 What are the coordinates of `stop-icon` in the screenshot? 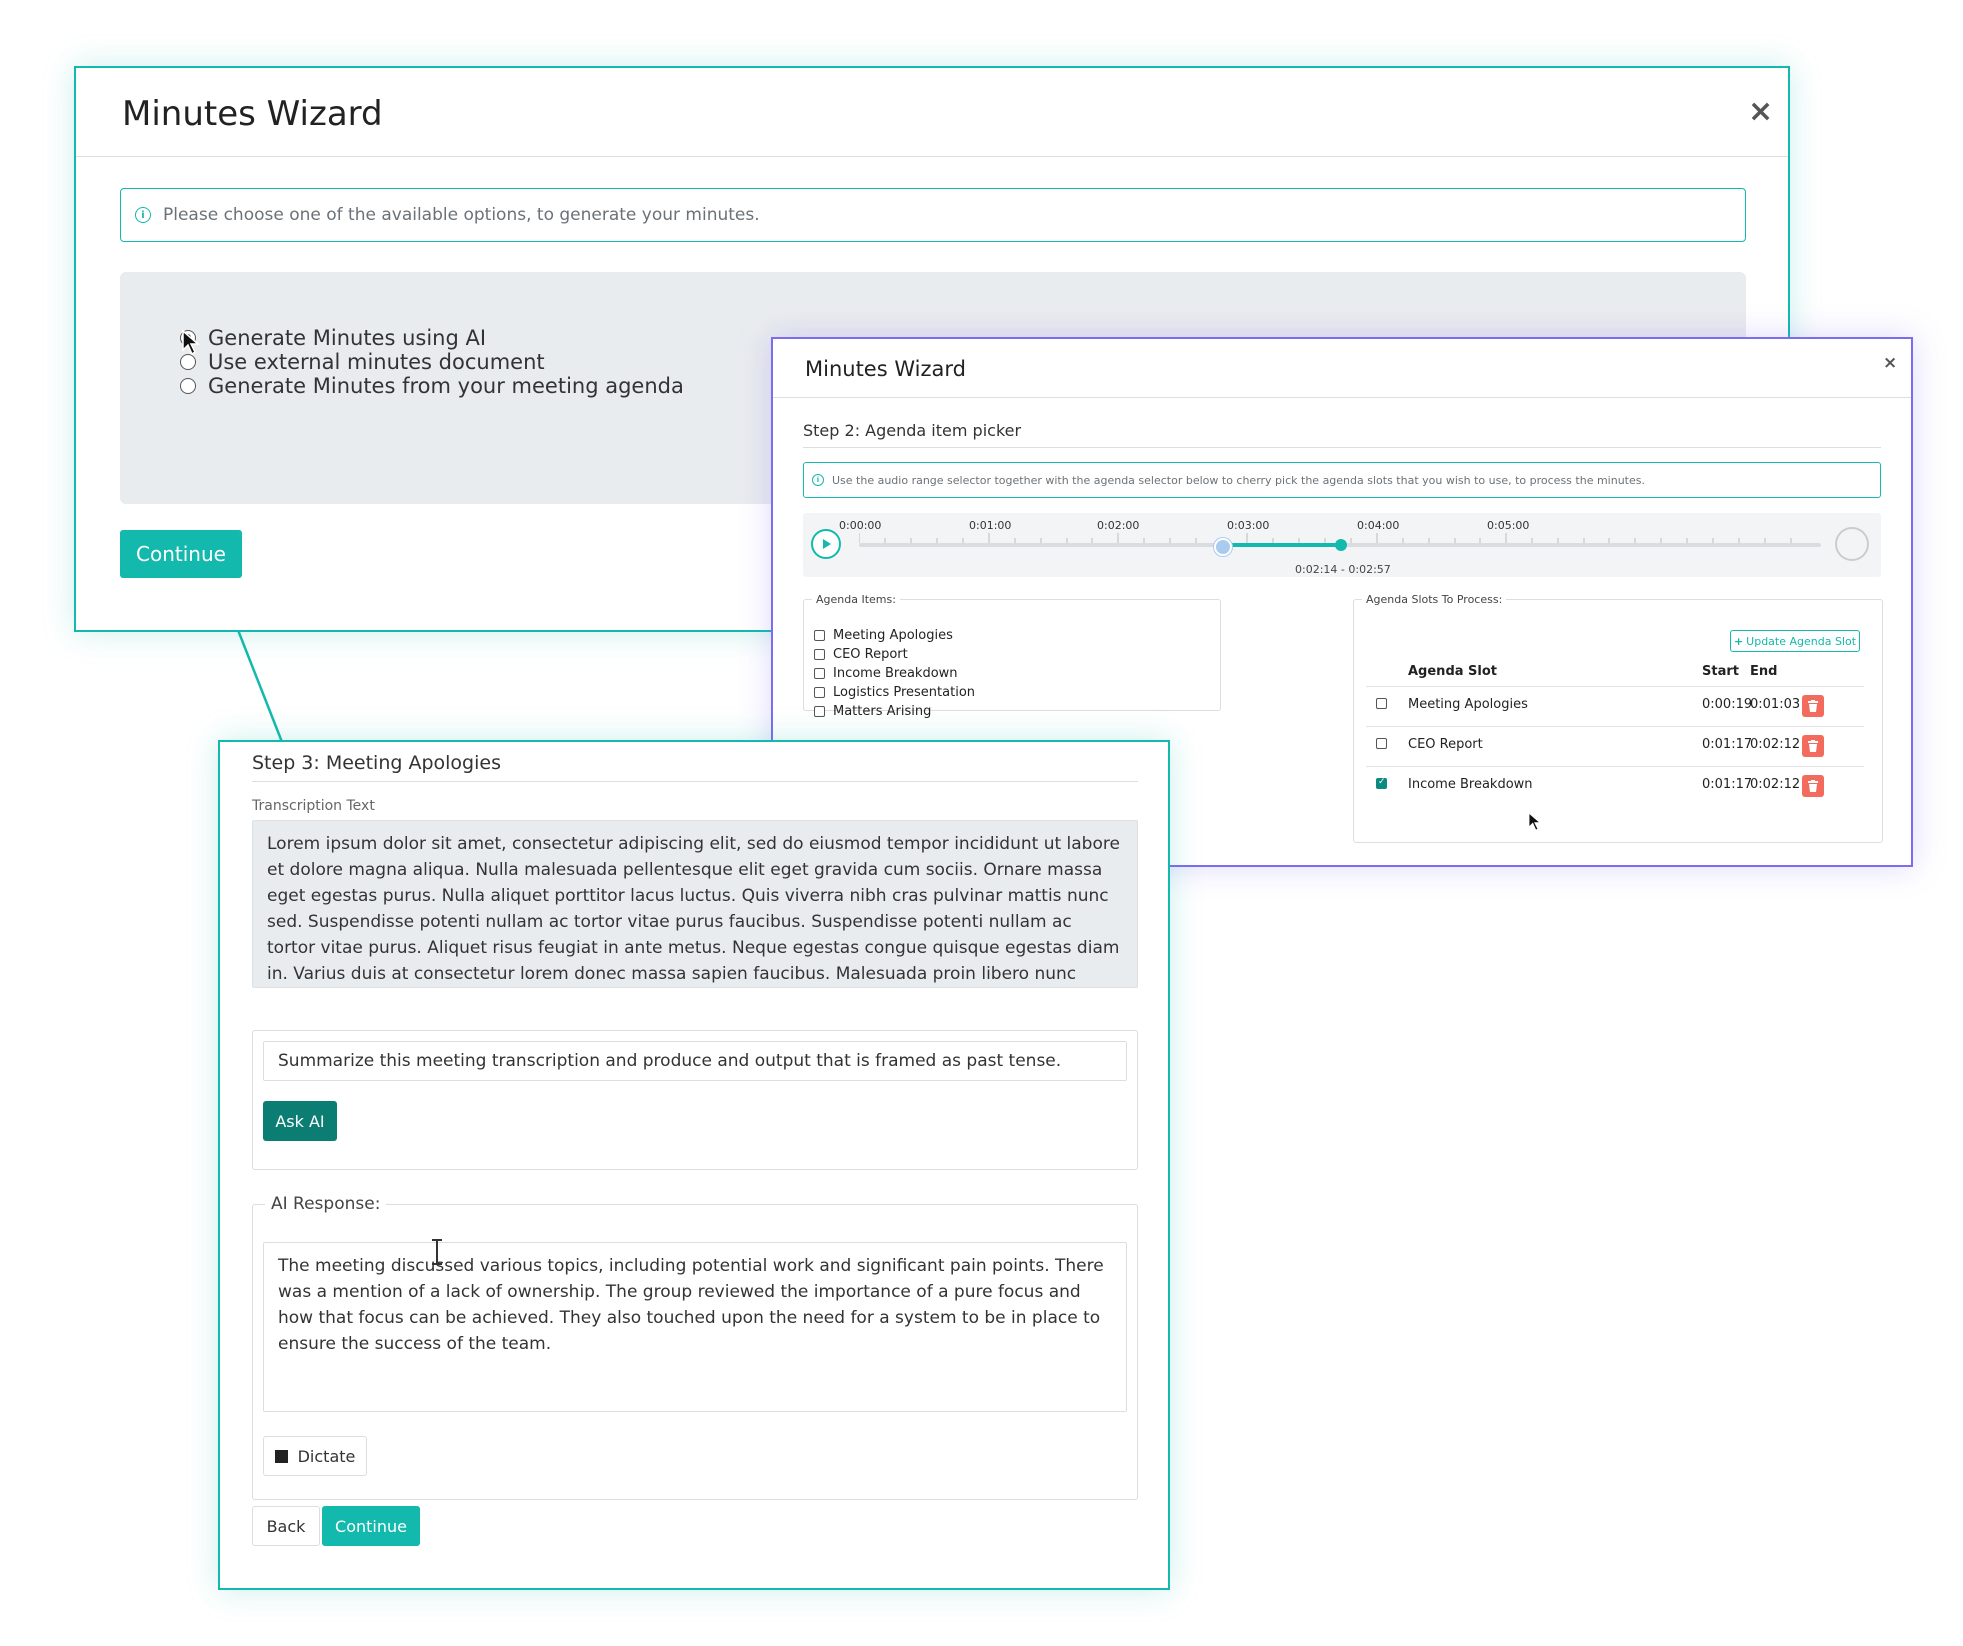 It's located at (281, 1456).